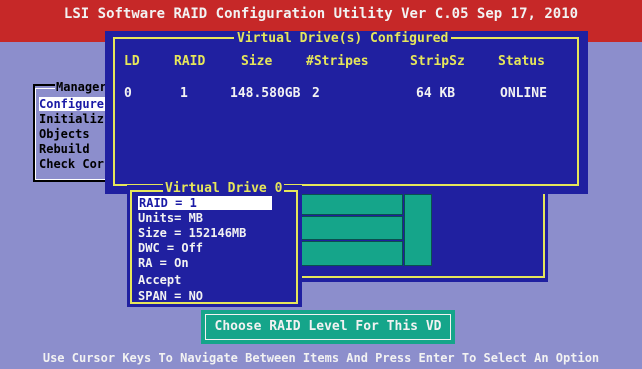  I want to click on row-0-size: 148.580GB, so click(265, 93).